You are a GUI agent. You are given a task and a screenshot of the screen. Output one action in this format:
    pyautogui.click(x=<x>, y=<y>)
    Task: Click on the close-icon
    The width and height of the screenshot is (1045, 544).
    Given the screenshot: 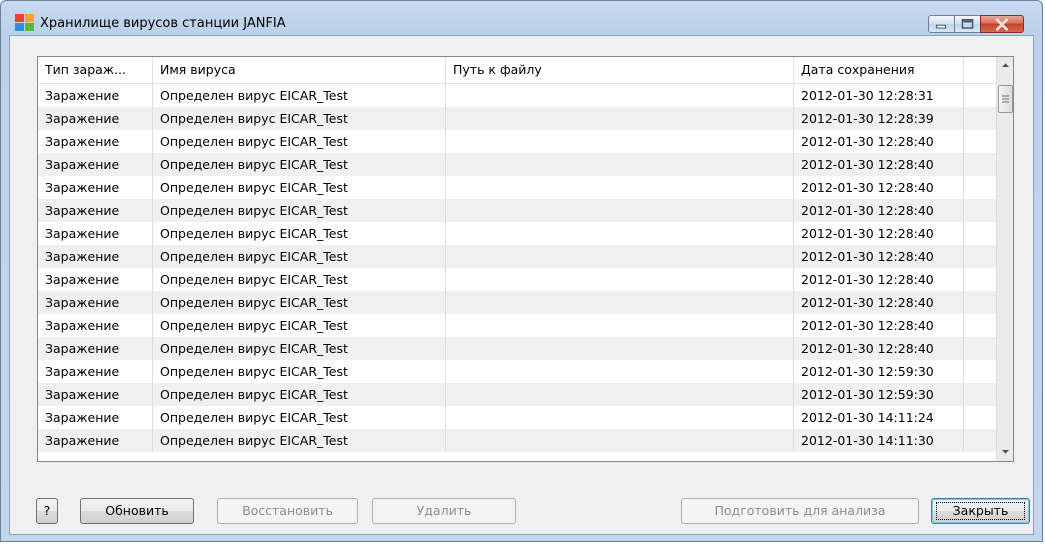 What is the action you would take?
    pyautogui.click(x=1001, y=24)
    